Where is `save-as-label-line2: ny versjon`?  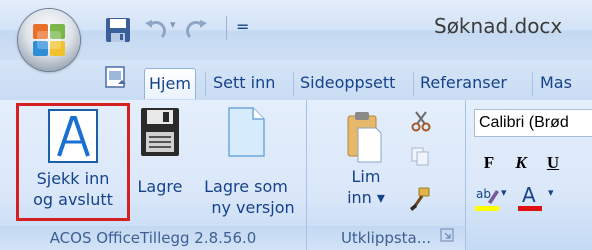
save-as-label-line2: ny versjon is located at coordinates (253, 207).